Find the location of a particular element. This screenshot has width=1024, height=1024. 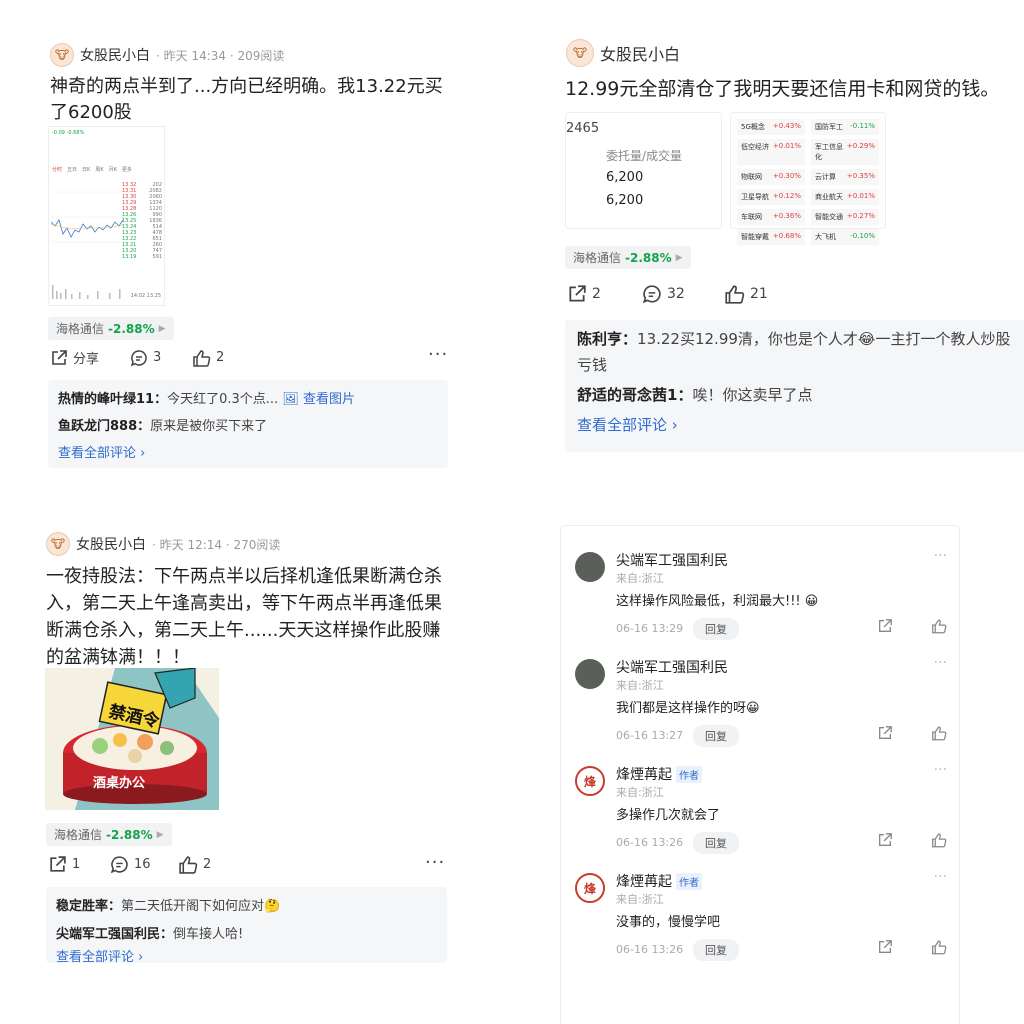

sector-name: 商业航天 is located at coordinates (829, 197).